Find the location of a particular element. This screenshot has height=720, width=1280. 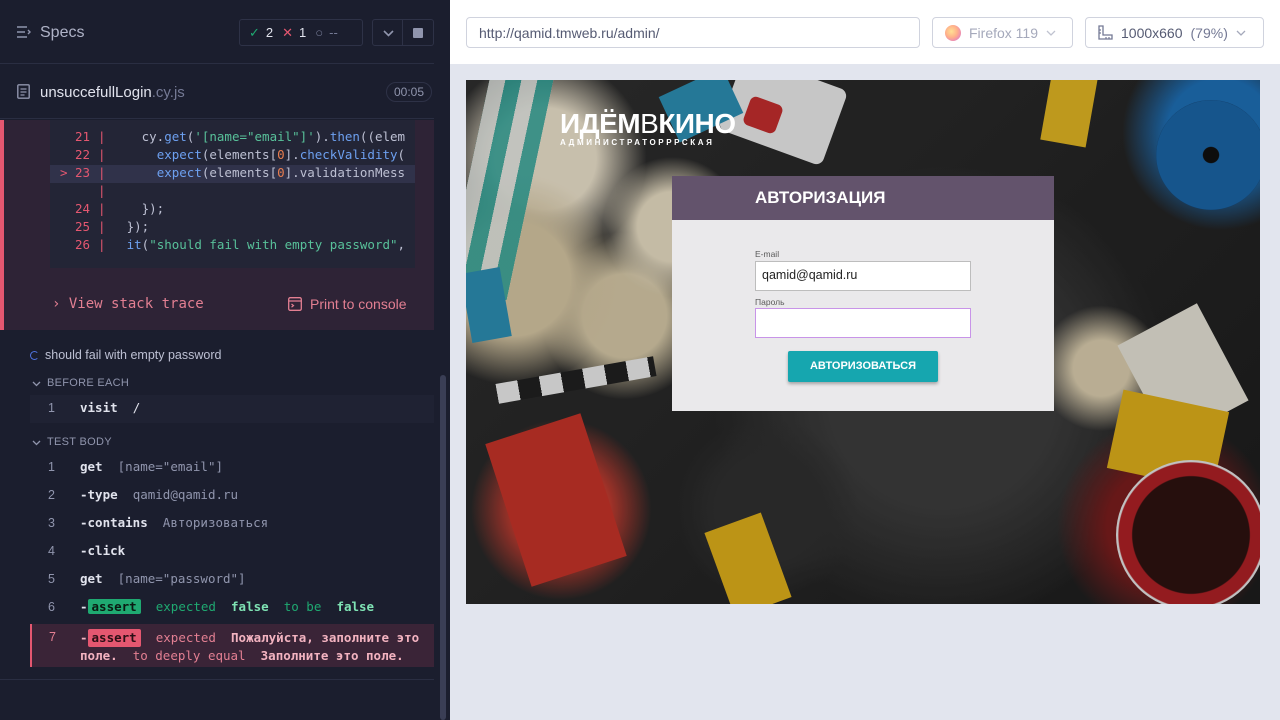

site-logo-subtitle: АДМИНИСТРАТОРРРСКАЯ is located at coordinates (637, 142).